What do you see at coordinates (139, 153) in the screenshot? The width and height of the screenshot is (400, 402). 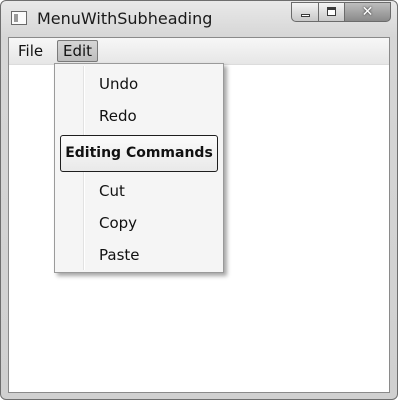 I see `menu-subheading: Editing Commands` at bounding box center [139, 153].